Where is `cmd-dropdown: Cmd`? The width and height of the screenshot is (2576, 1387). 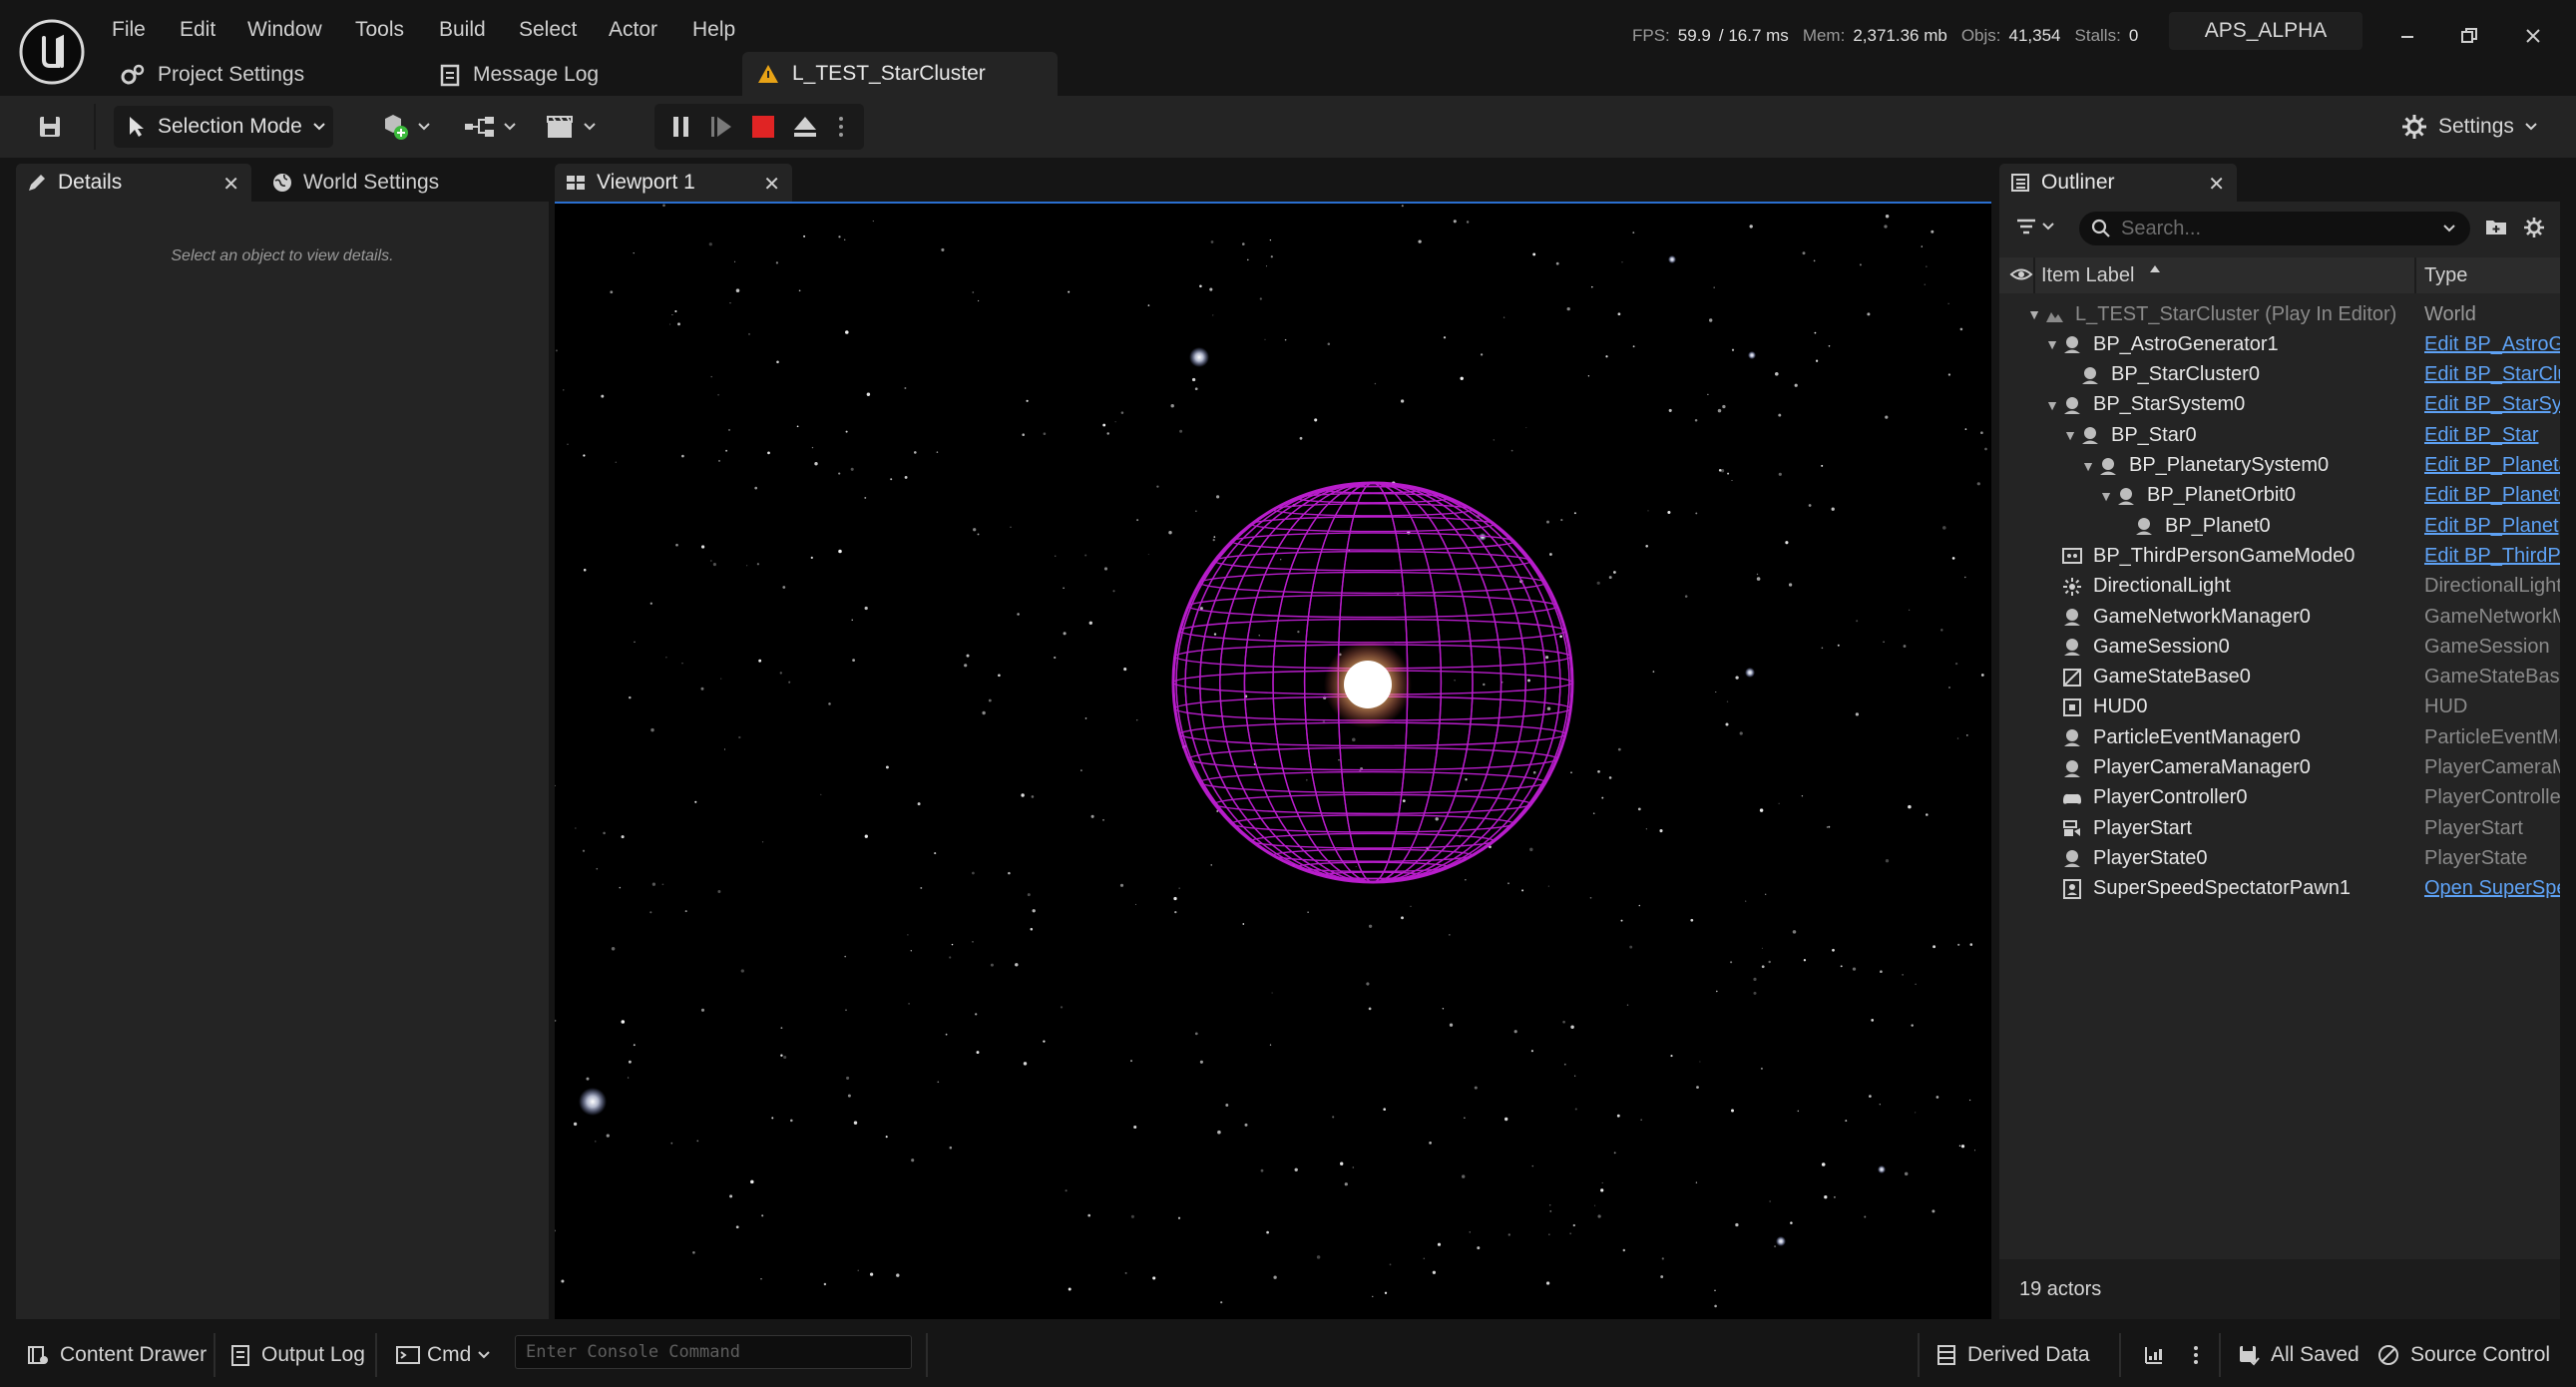
cmd-dropdown: Cmd is located at coordinates (443, 1355).